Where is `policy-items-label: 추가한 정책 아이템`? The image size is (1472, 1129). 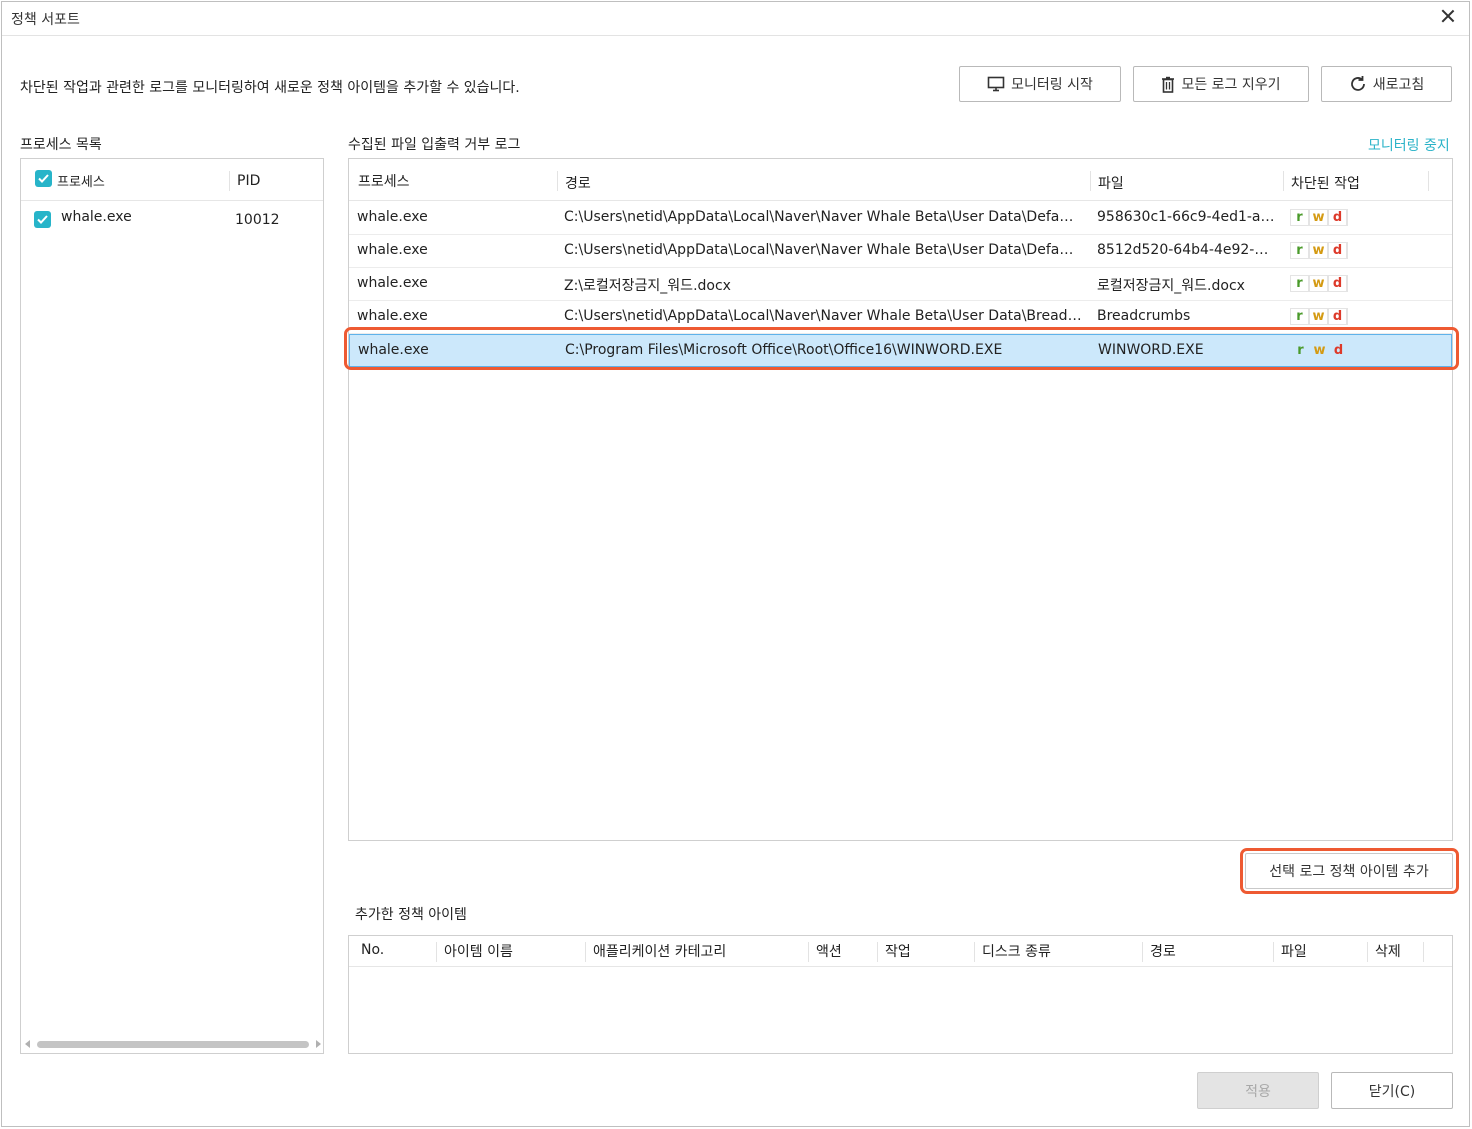 policy-items-label: 추가한 정책 아이템 is located at coordinates (411, 915).